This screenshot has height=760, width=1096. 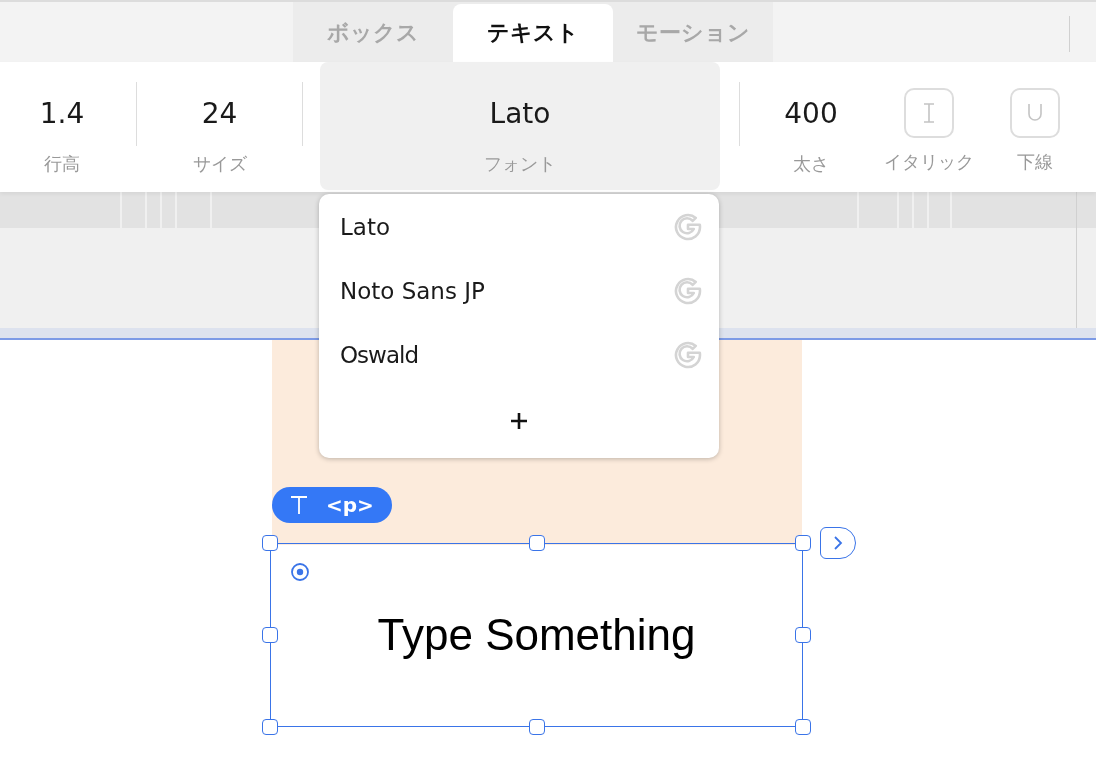 I want to click on plus-icon, so click(x=519, y=421).